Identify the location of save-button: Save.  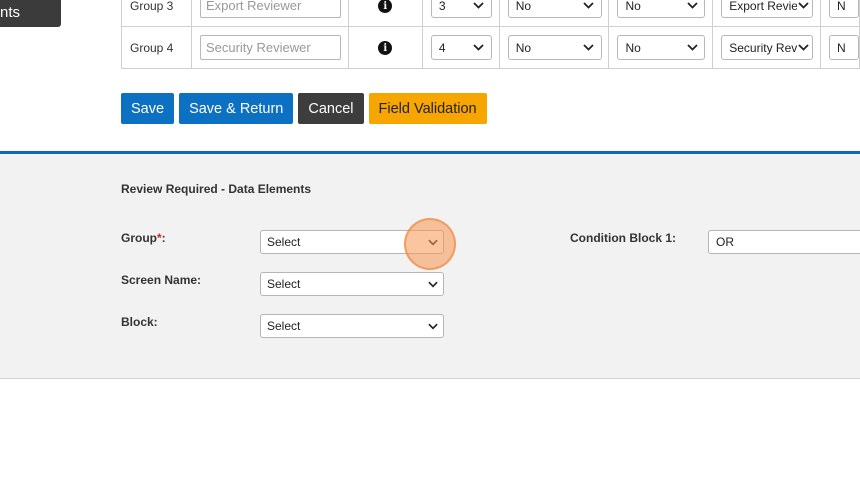
(148, 108).